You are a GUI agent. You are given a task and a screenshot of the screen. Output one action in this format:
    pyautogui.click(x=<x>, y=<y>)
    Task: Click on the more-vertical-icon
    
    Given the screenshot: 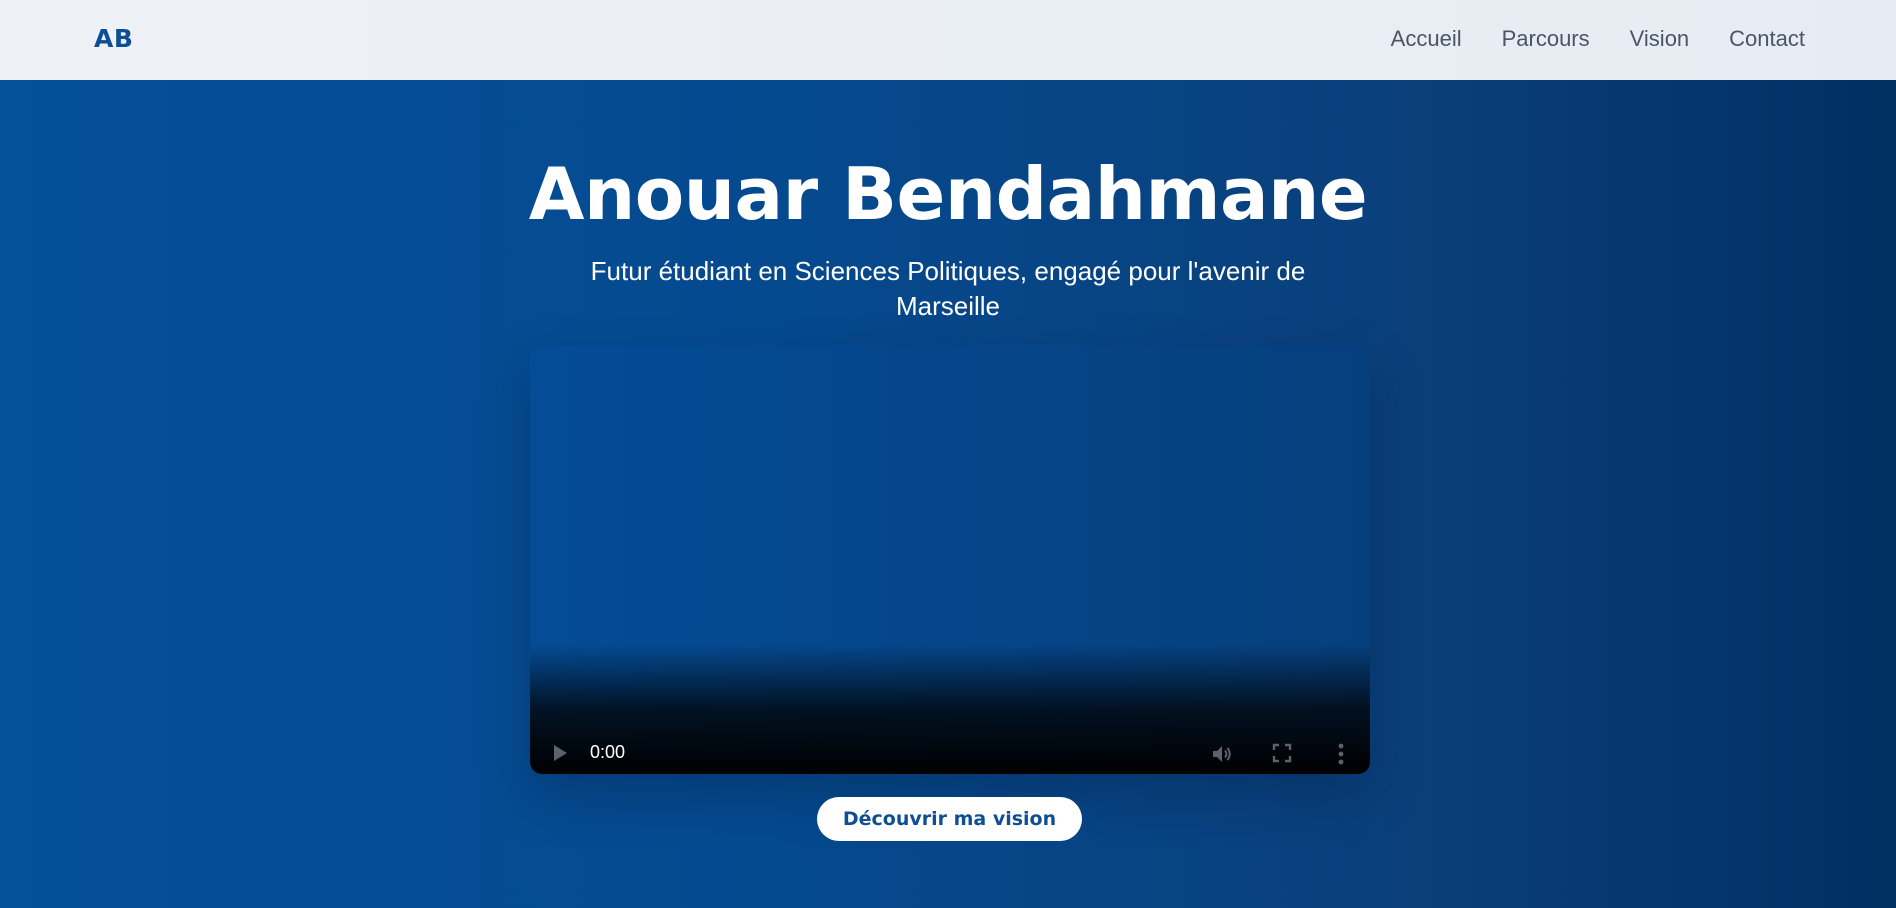 What is the action you would take?
    pyautogui.click(x=1341, y=754)
    